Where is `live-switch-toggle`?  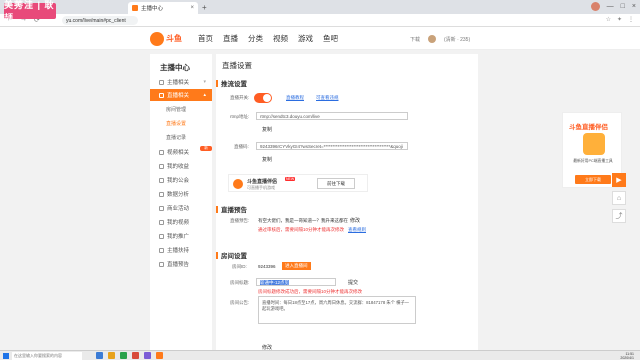 live-switch-toggle is located at coordinates (263, 98).